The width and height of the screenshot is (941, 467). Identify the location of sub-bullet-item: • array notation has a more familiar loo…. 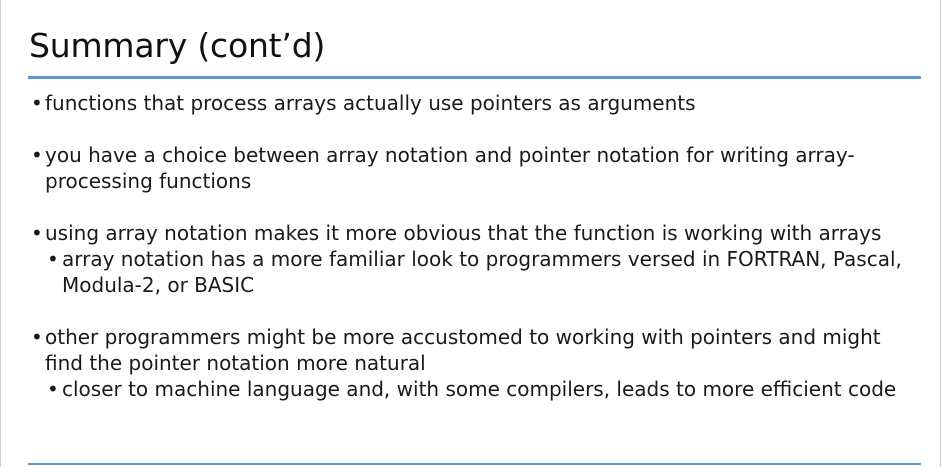
(484, 272).